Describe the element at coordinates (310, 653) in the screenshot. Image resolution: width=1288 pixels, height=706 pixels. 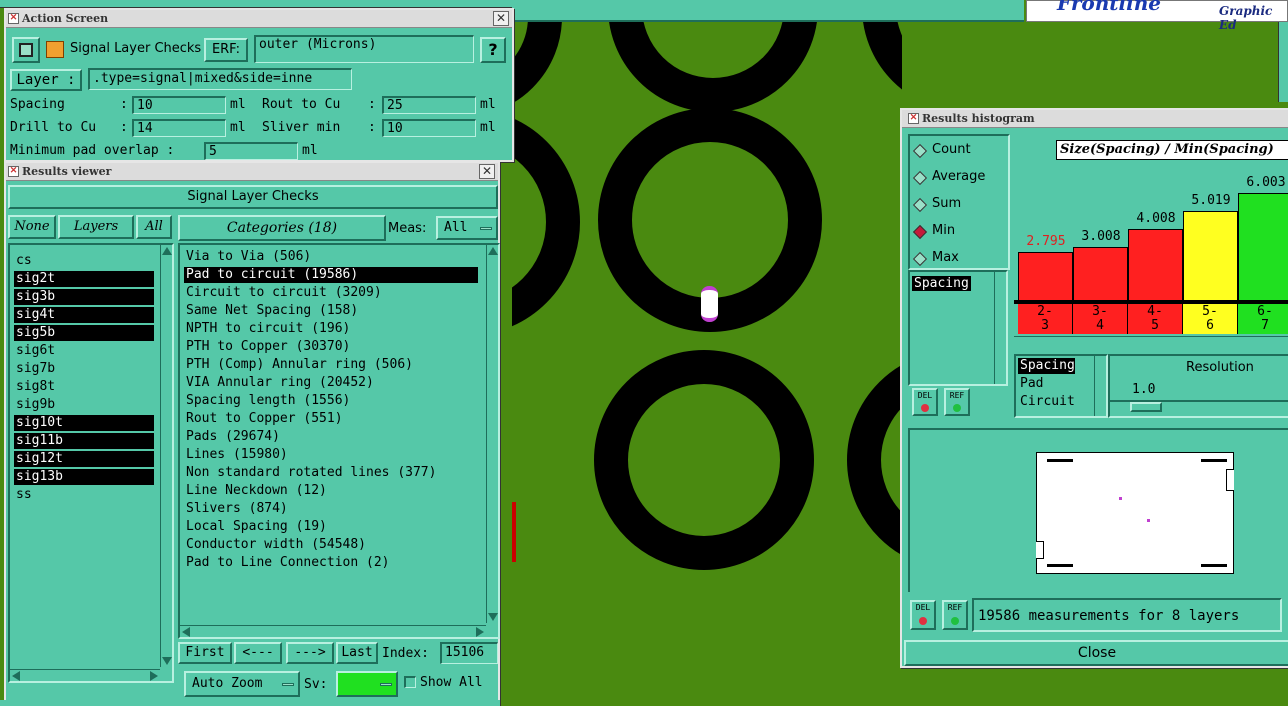
I see `next-button: --->` at that location.